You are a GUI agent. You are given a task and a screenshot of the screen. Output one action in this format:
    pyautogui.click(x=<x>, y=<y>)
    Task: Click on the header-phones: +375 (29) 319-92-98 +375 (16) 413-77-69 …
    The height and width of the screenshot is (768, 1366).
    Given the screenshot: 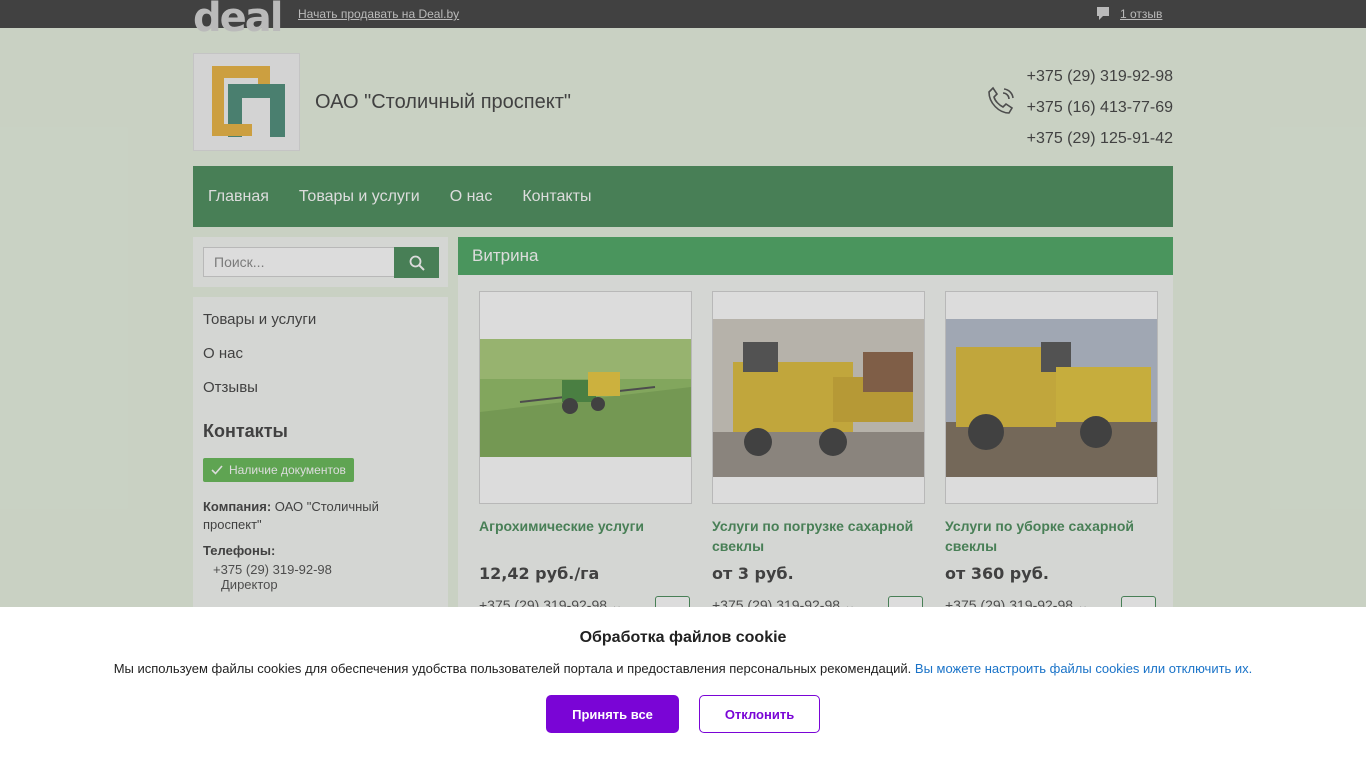 What is the action you would take?
    pyautogui.click(x=1100, y=107)
    